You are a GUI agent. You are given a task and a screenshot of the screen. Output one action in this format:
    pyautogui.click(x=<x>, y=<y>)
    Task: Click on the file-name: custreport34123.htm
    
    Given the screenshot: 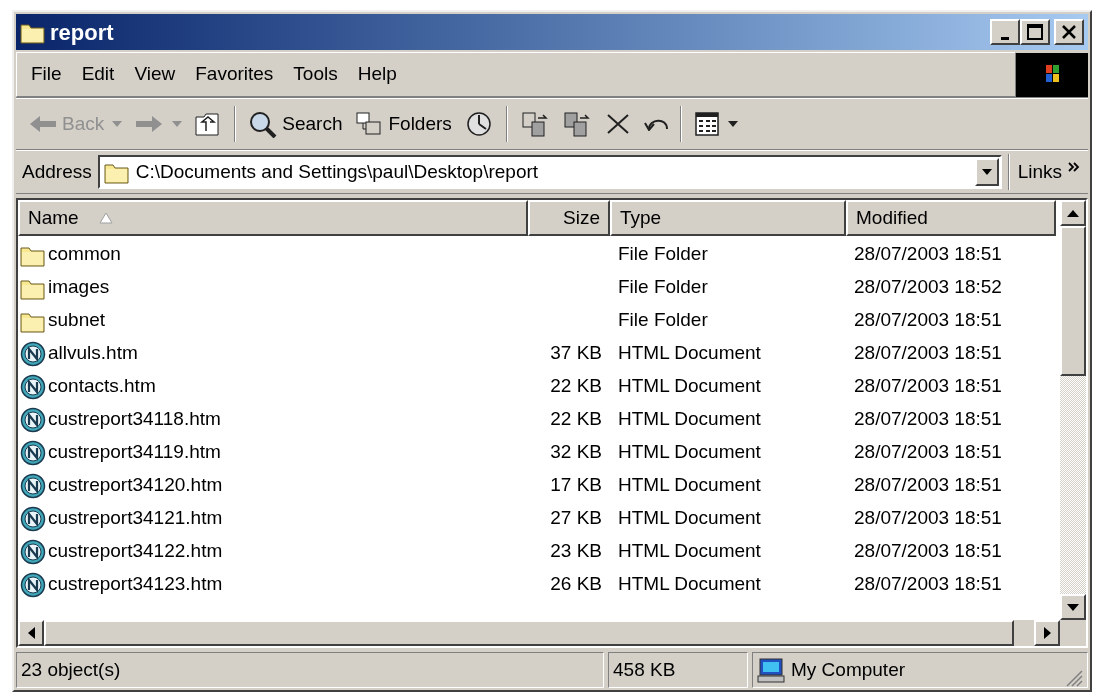 What is the action you would take?
    pyautogui.click(x=135, y=584)
    